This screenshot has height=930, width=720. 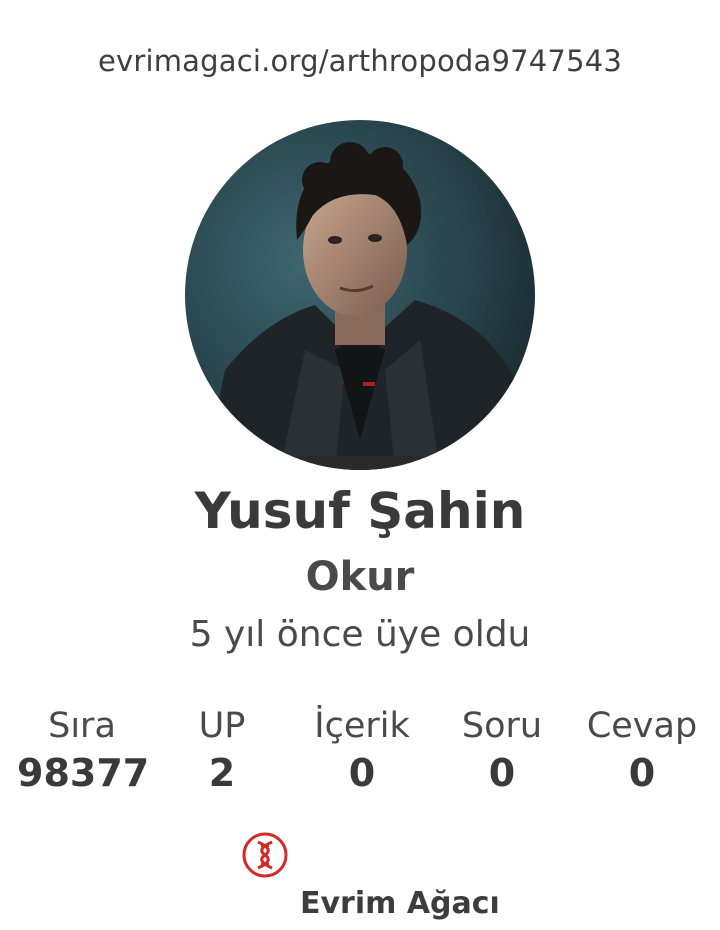 What do you see at coordinates (502, 726) in the screenshot?
I see `stat-label: Soru` at bounding box center [502, 726].